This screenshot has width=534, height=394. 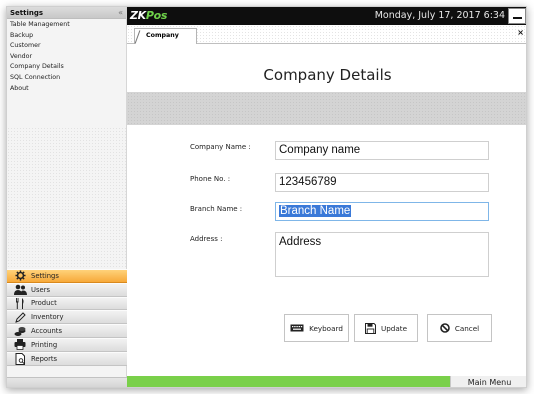 I want to click on cancel-icon, so click(x=445, y=328).